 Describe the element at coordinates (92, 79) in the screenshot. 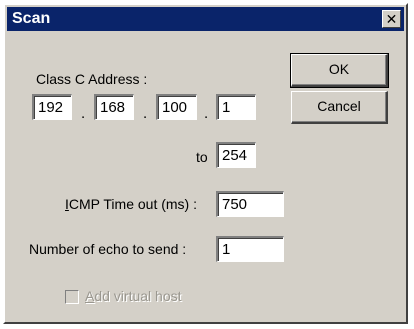

I see `class-c-address-label: Class C Address :` at that location.